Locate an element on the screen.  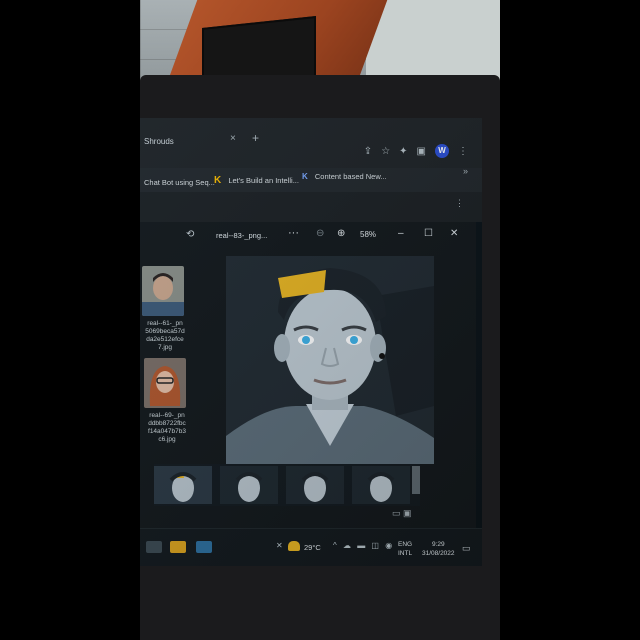
clock-time: 9:29 is located at coordinates (438, 544).